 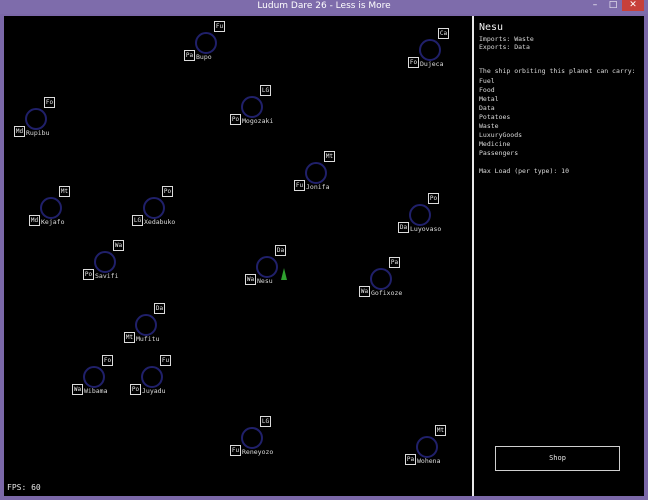 I want to click on fps-counter: FPS: 60, so click(x=24, y=487).